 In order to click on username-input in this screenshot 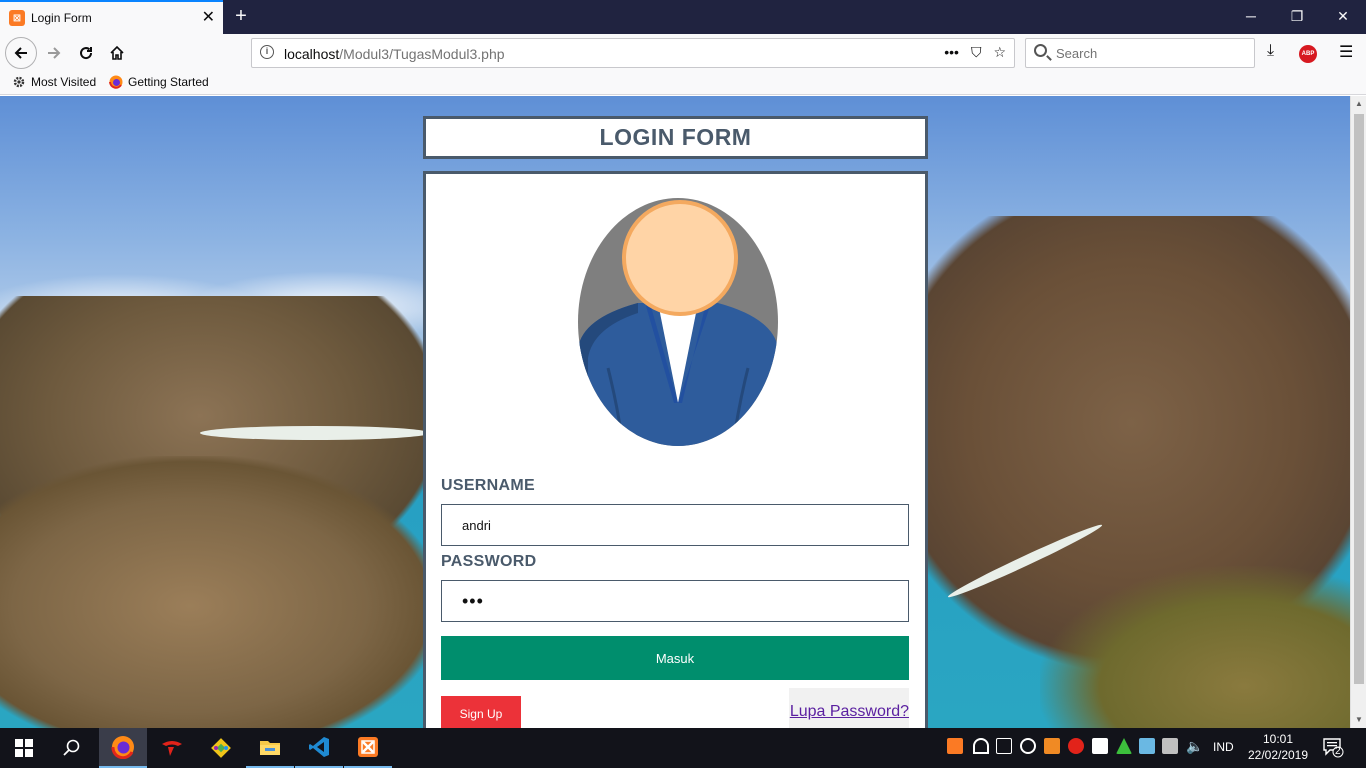, I will do `click(675, 525)`.